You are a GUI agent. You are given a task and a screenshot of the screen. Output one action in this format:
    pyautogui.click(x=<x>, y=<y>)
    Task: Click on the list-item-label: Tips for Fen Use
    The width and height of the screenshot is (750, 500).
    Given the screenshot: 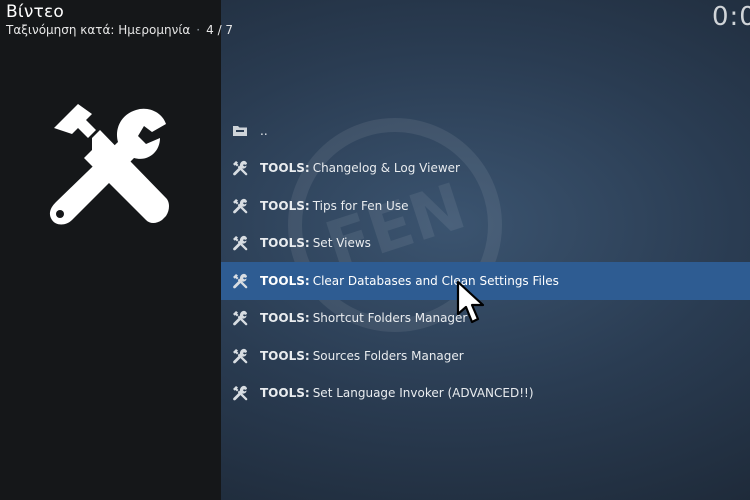 What is the action you would take?
    pyautogui.click(x=360, y=205)
    